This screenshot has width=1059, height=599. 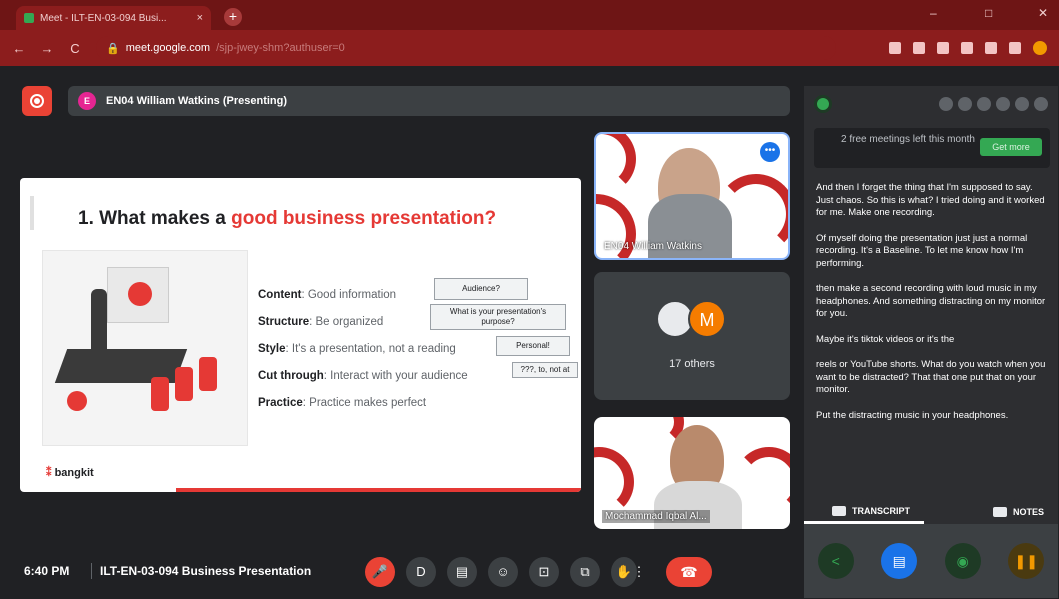 What do you see at coordinates (145, 348) in the screenshot?
I see `presentation-illustration` at bounding box center [145, 348].